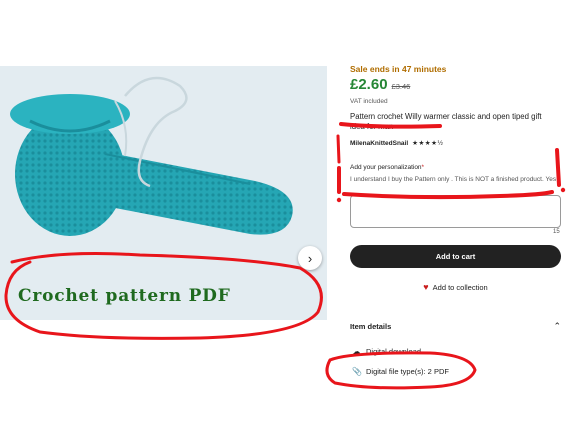 This screenshot has height=427, width=570. I want to click on paperclip-icon: 📎, so click(357, 371).